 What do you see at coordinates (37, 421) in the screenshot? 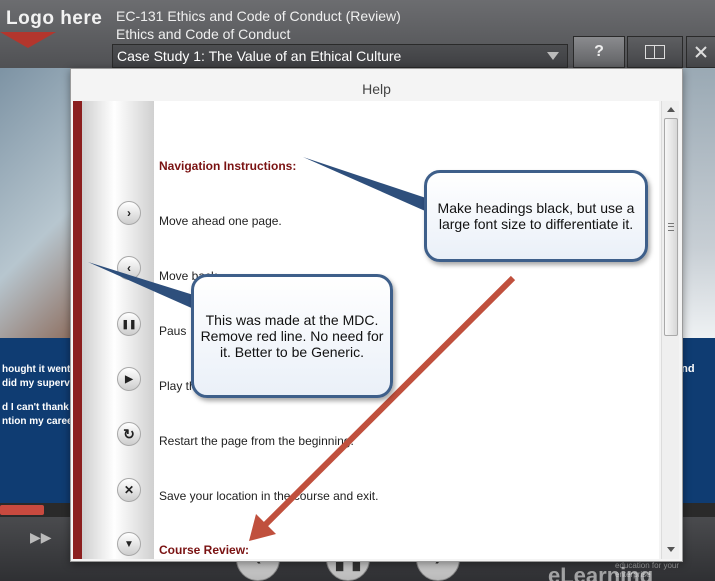
I see `transcript-line: ntion my caree` at bounding box center [37, 421].